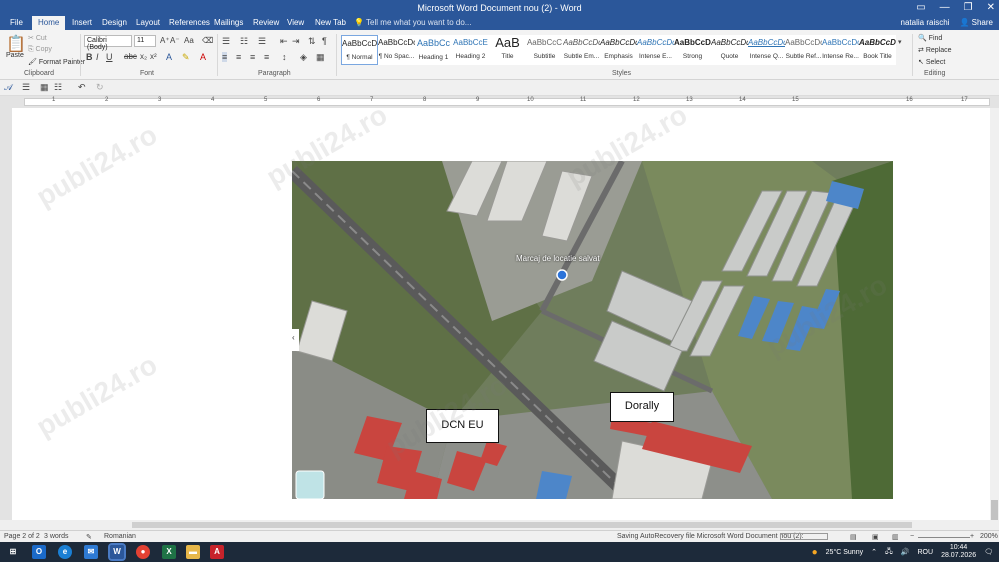 The image size is (999, 562). What do you see at coordinates (293, 337) in the screenshot?
I see `collapse-panel-chevron-icon: ‹` at bounding box center [293, 337].